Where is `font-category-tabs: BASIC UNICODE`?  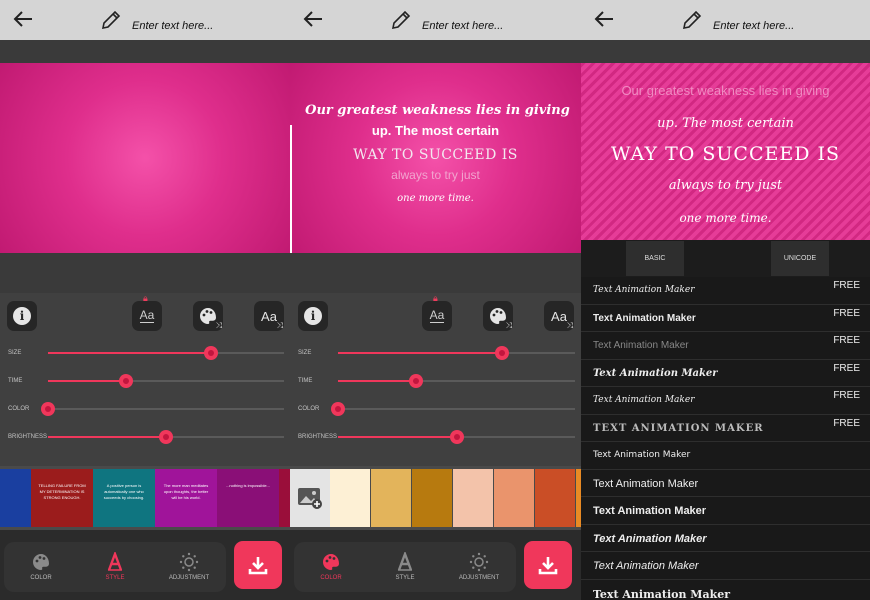
font-category-tabs: BASIC UNICODE is located at coordinates (725, 258).